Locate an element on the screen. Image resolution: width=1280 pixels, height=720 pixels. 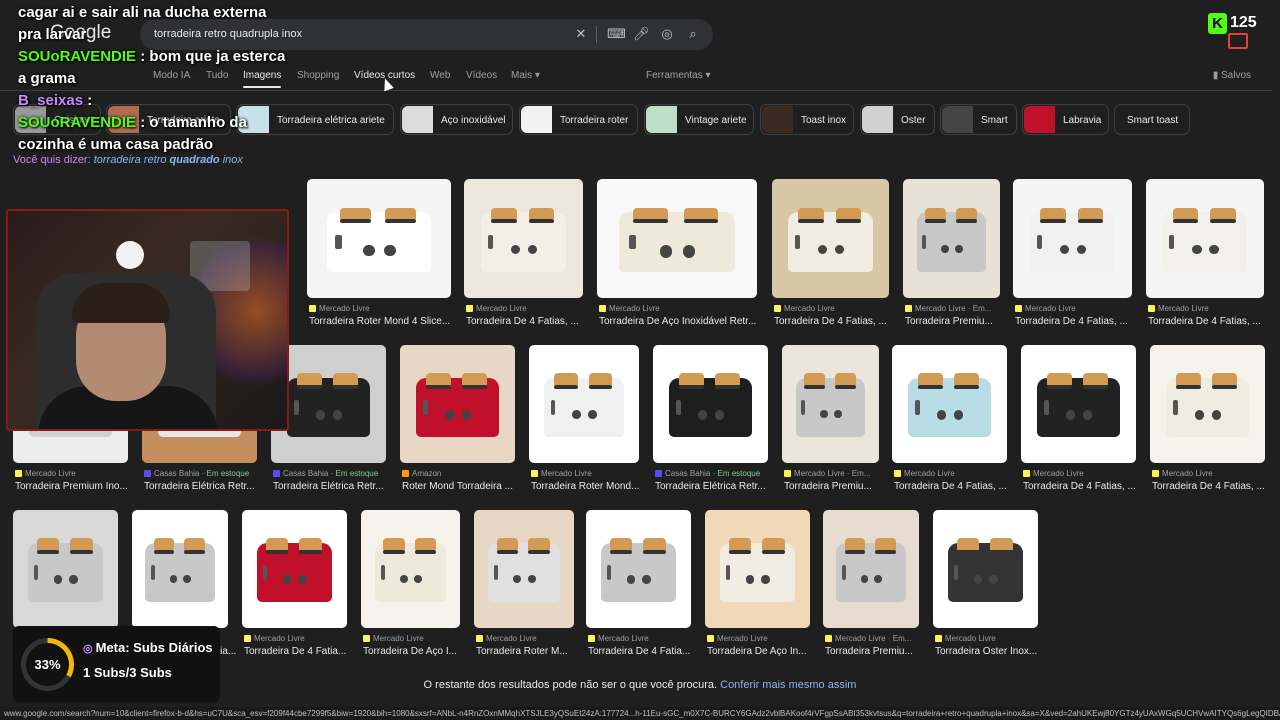
scrollbar is located at coordinates (1276, 398).